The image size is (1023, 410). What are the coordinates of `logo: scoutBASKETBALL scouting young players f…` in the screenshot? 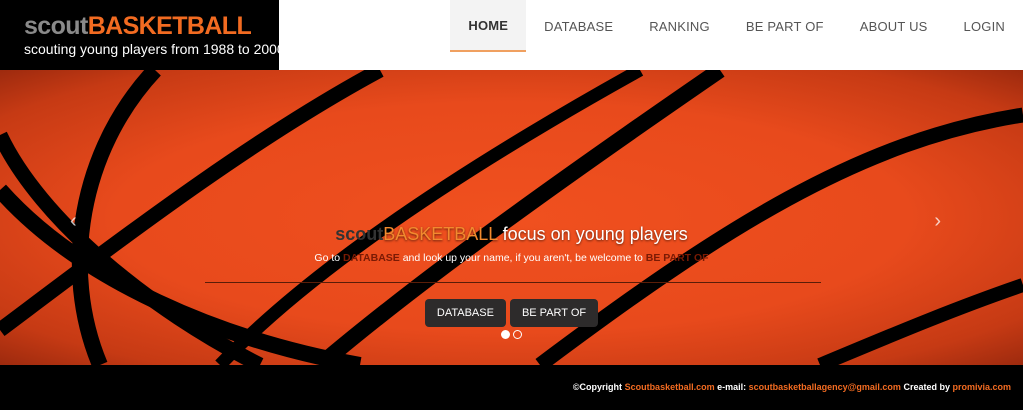 It's located at (142, 35).